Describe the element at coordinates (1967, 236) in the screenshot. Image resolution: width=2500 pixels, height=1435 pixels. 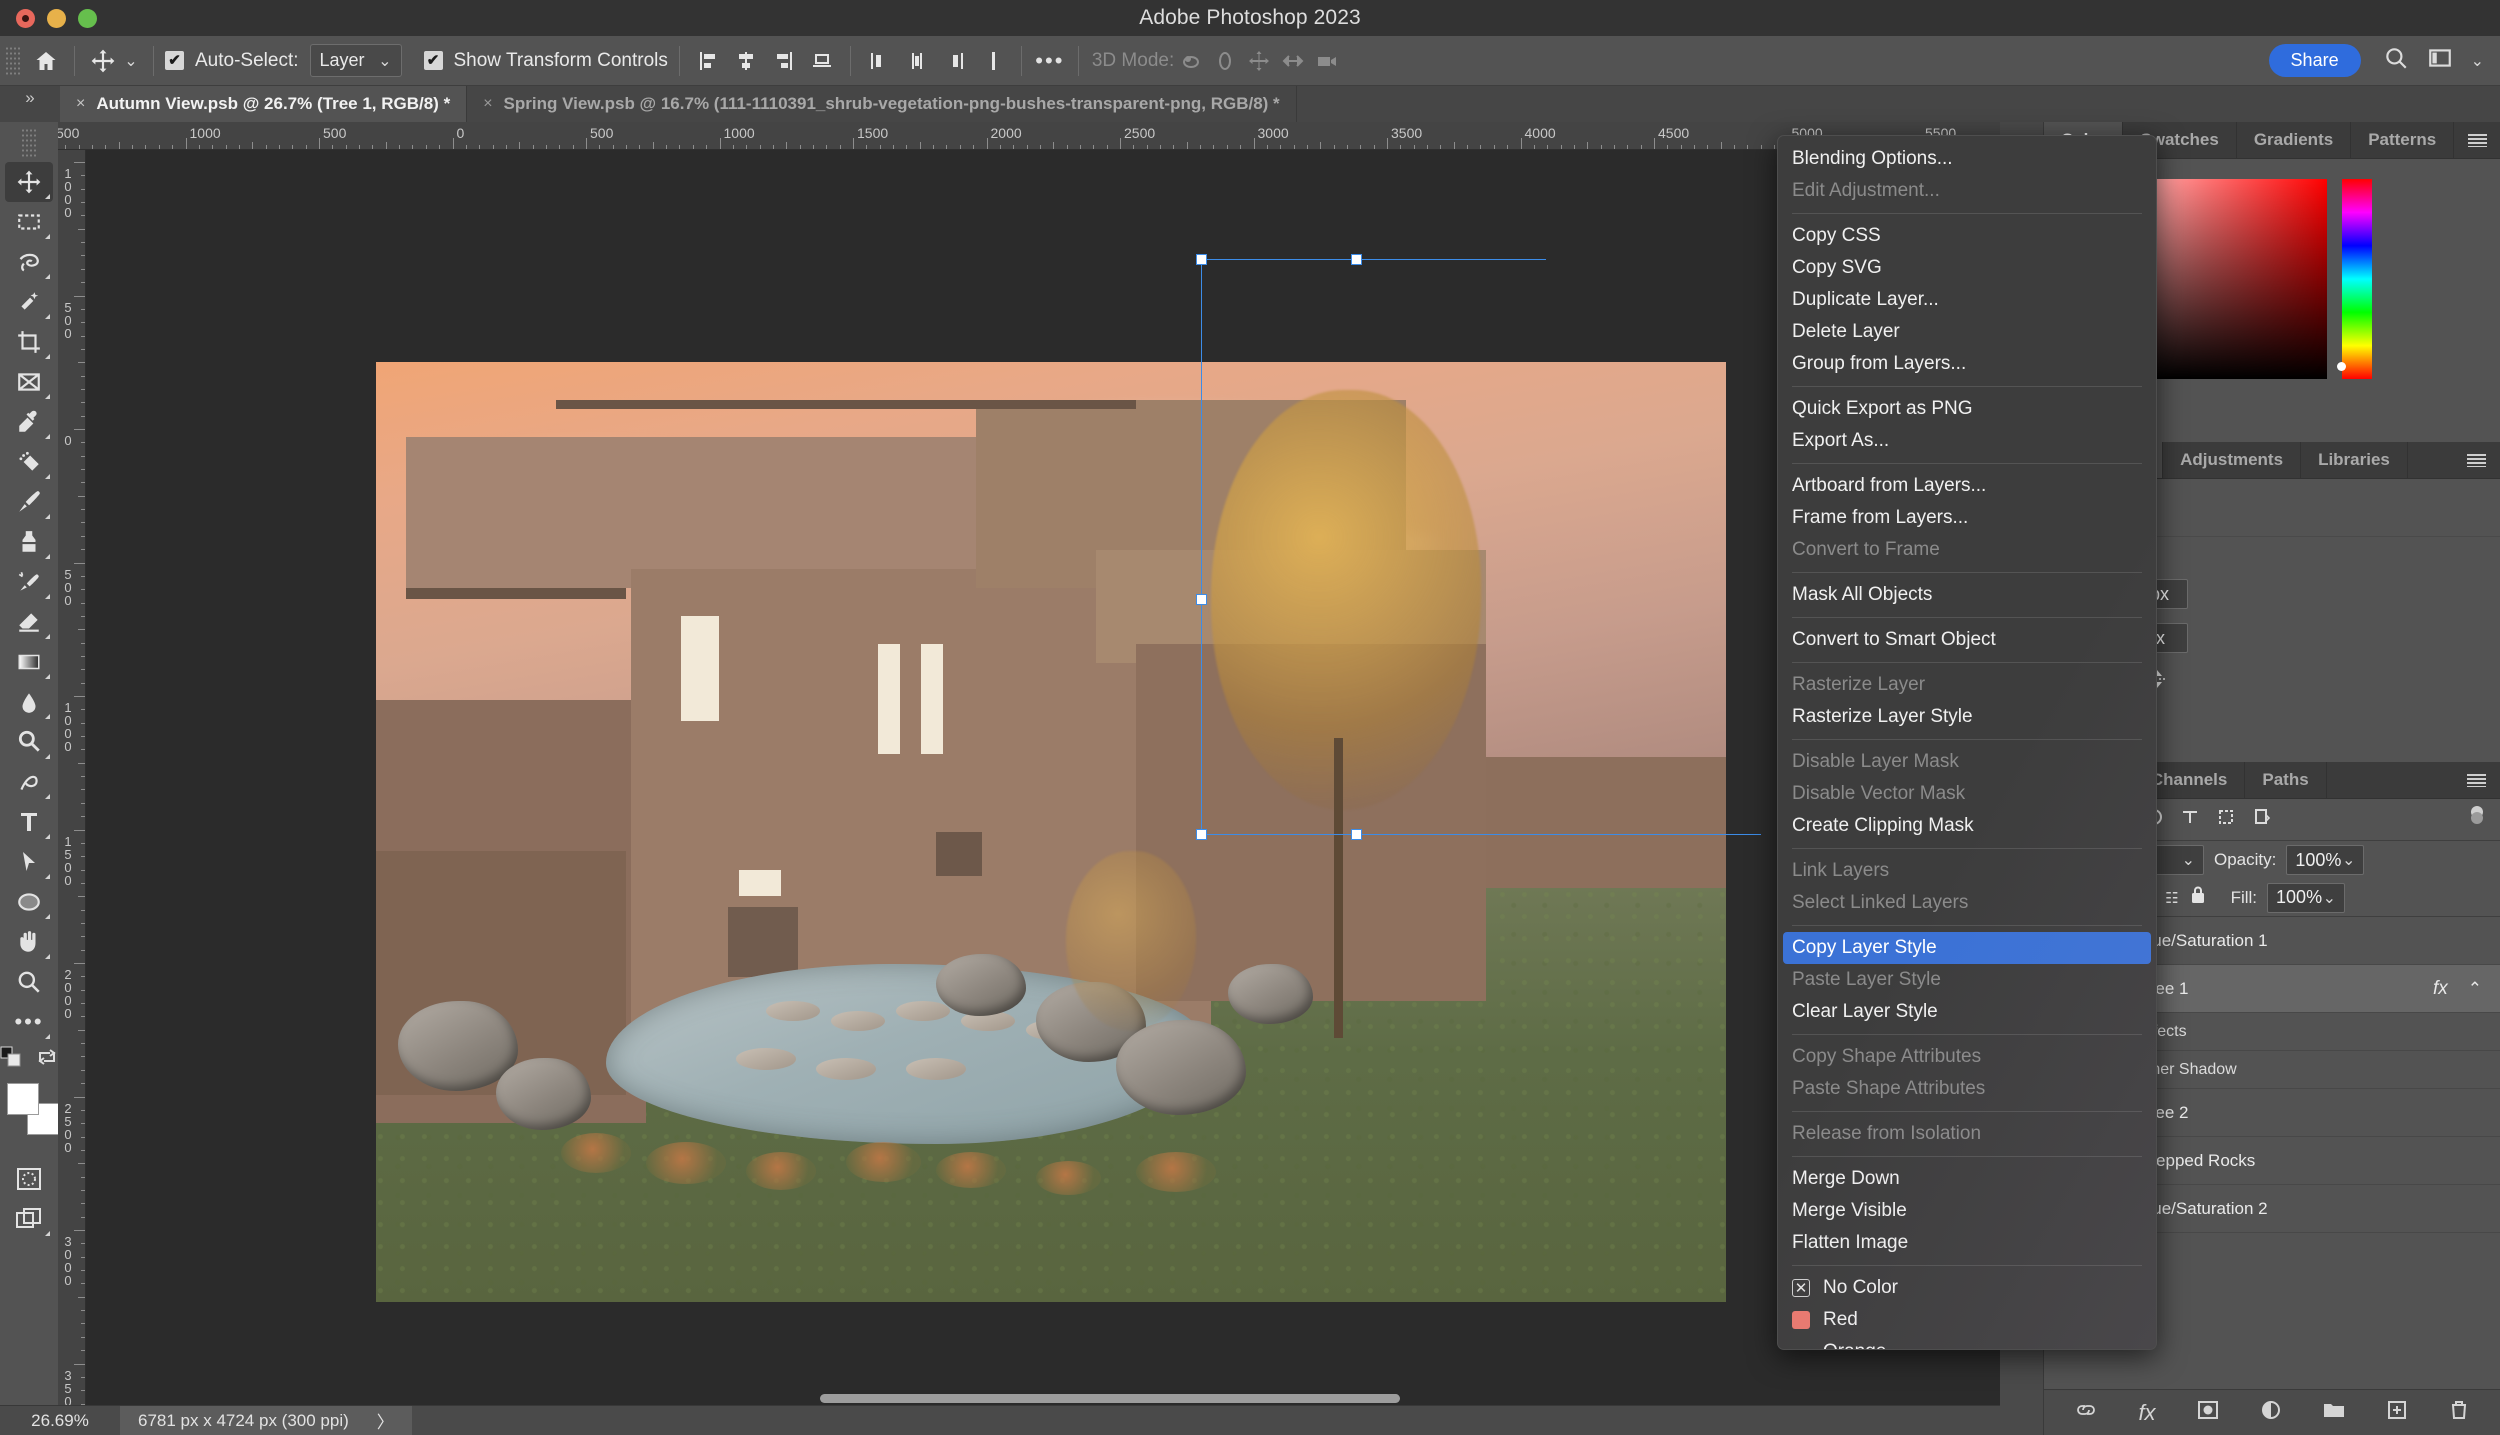
I see `menu-item-copy-css: Copy CSS` at that location.